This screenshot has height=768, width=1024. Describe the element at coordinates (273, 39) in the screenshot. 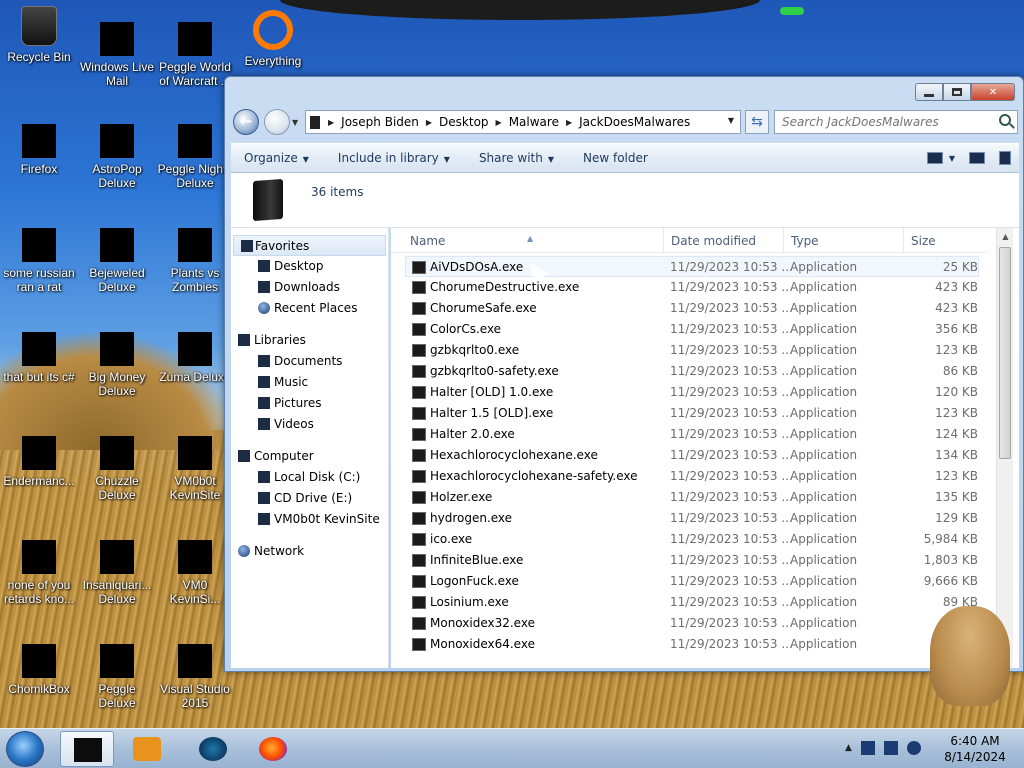

I see `desktop-icon-everything: Everything` at that location.